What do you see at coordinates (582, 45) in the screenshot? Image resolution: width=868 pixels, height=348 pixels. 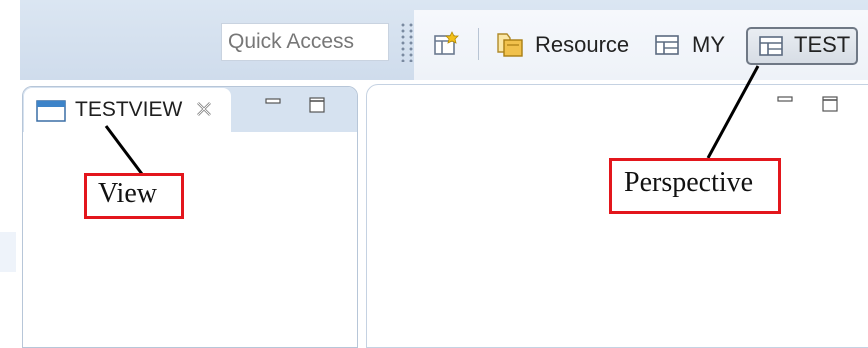 I see `perspective-resource-label: Resource` at bounding box center [582, 45].